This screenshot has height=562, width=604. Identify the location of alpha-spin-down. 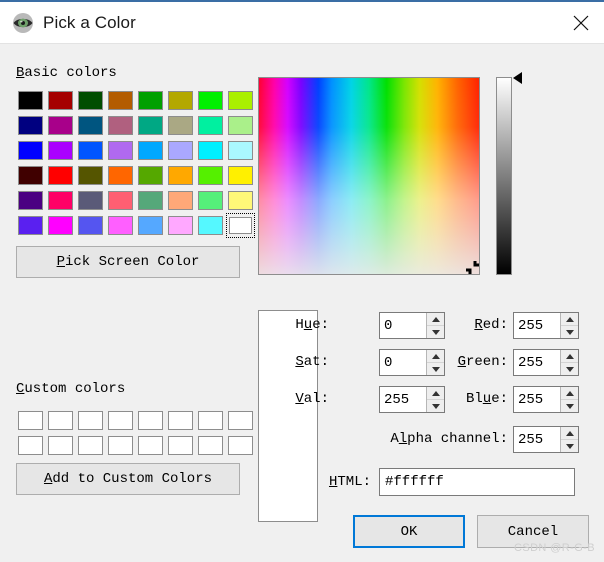
(569, 446).